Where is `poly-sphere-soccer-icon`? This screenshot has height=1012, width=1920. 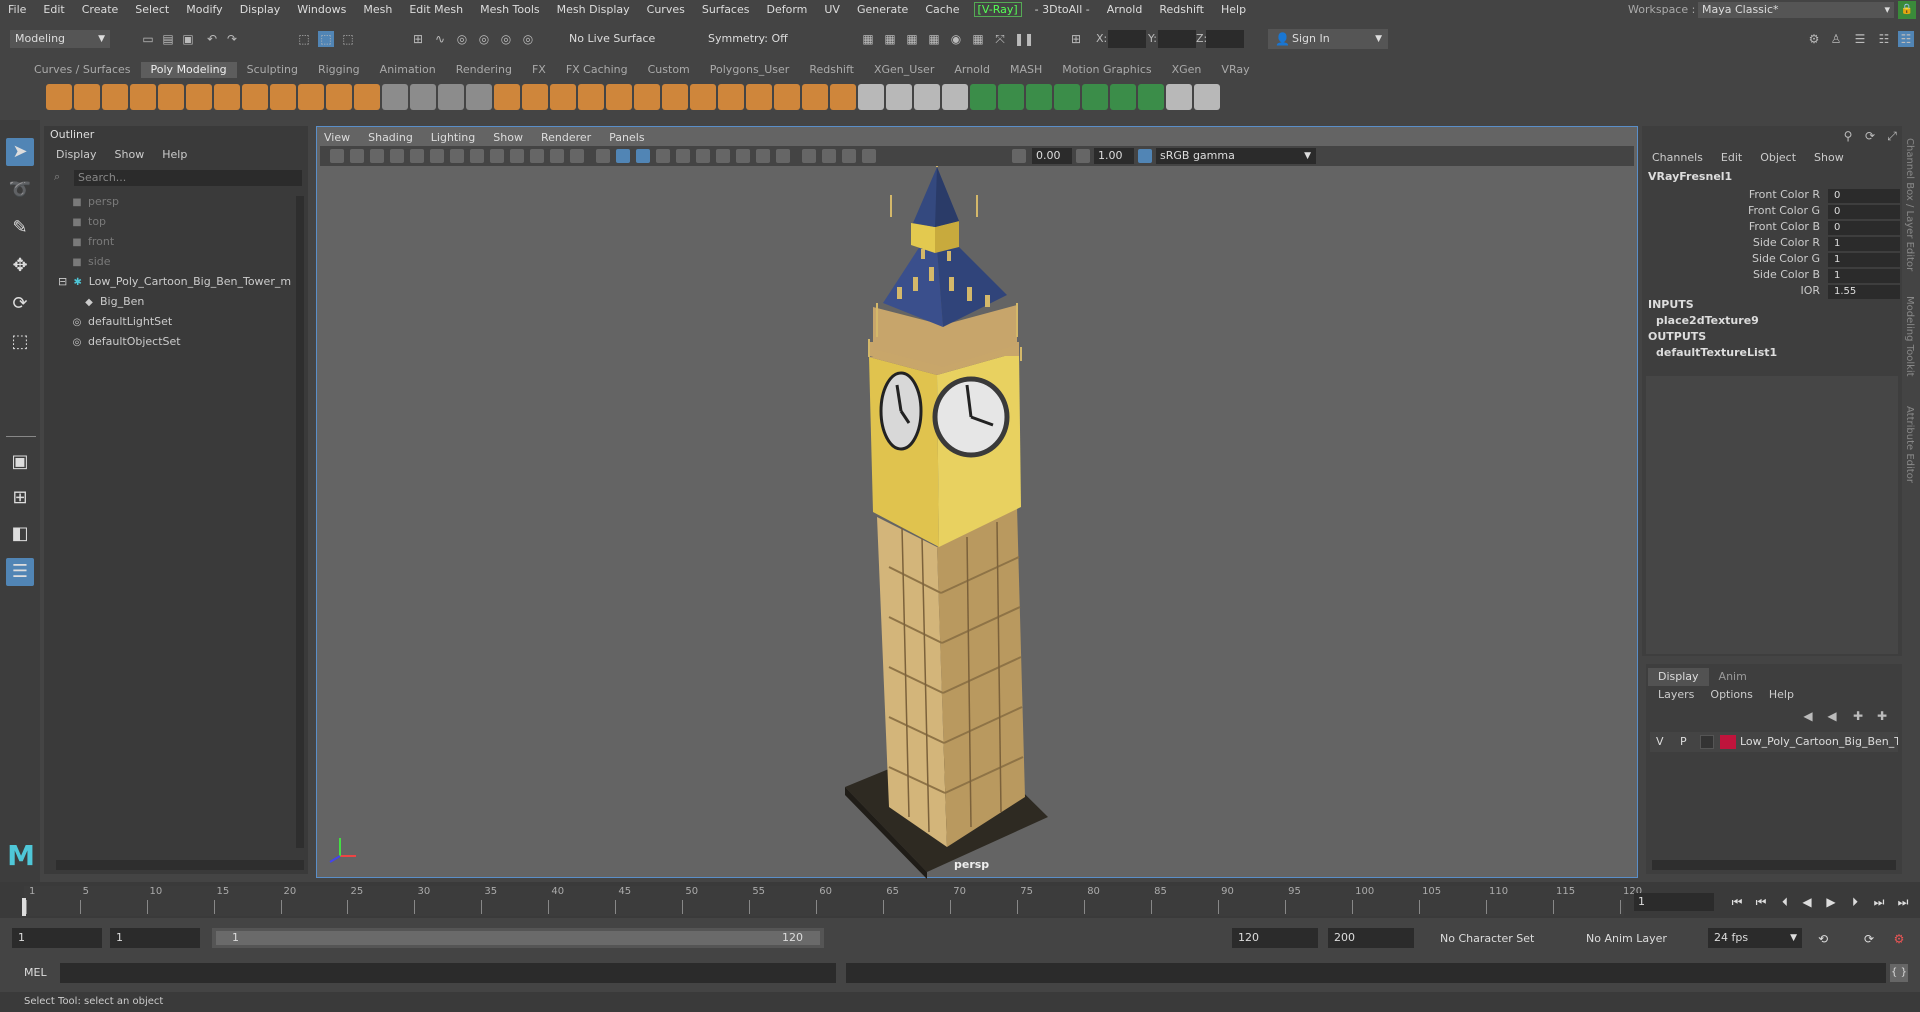 poly-sphere-soccer-icon is located at coordinates (395, 97).